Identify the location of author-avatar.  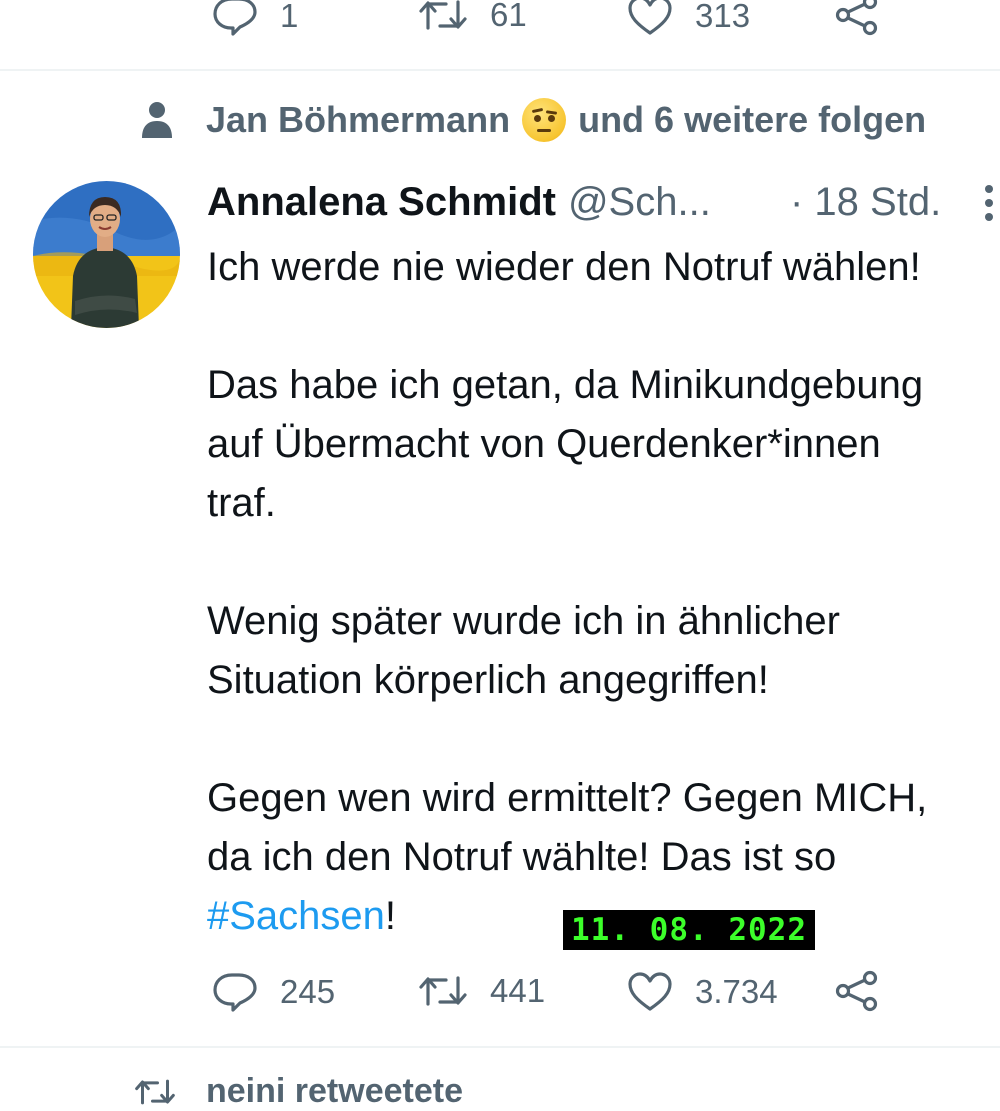
(106, 254).